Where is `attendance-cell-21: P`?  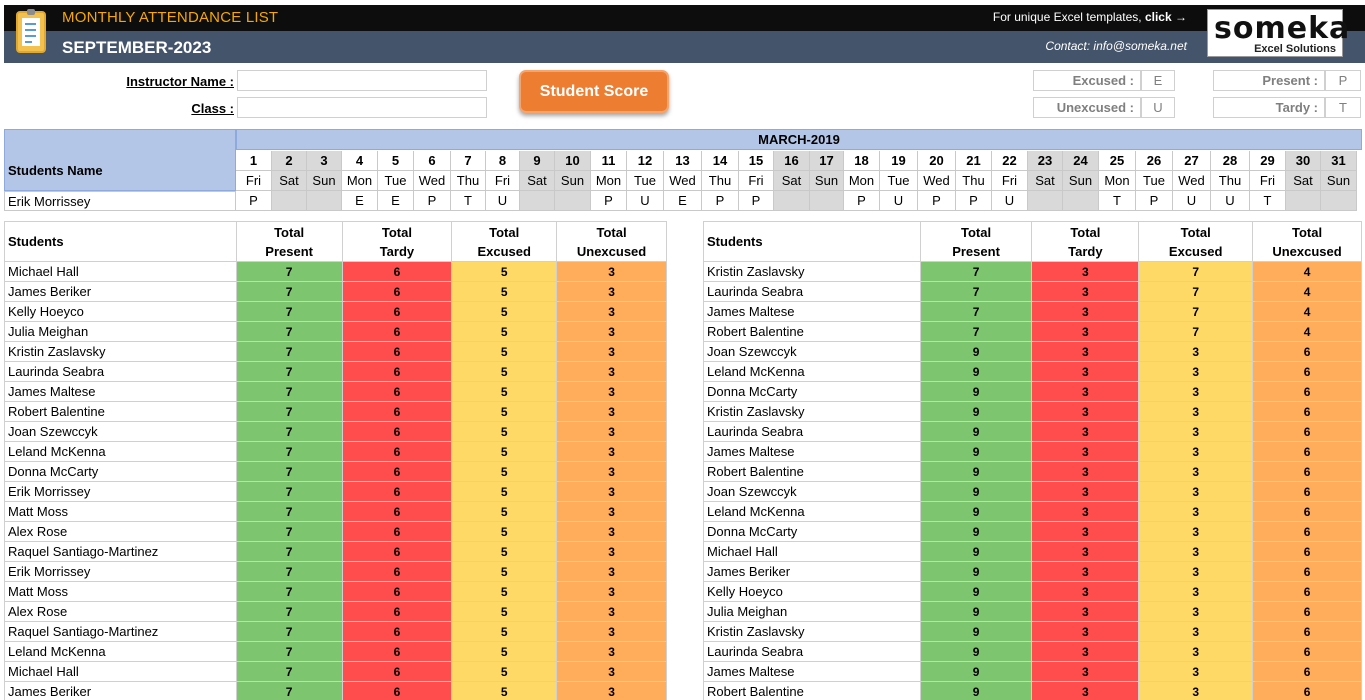
attendance-cell-21: P is located at coordinates (974, 201).